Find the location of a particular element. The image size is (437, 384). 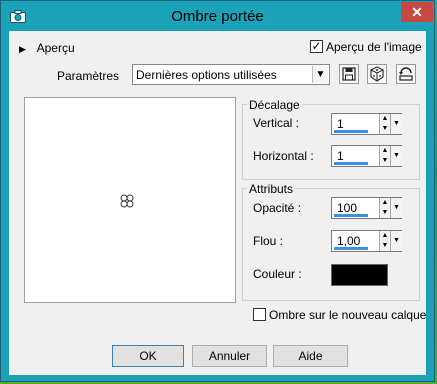

horizontal-label: Horizontal : is located at coordinates (283, 156).